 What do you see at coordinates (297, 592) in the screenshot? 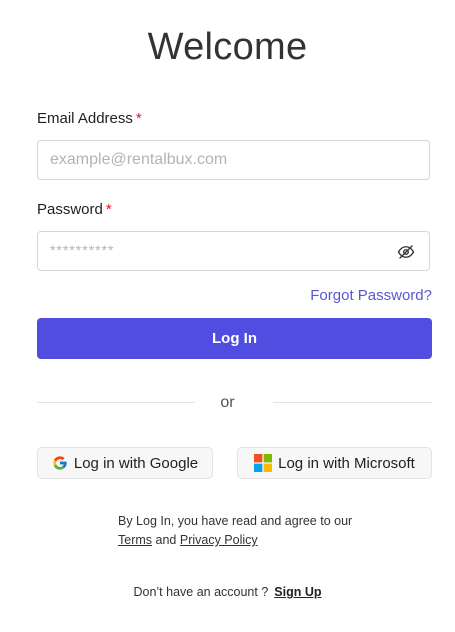
I see `sign-up-link: Sign Up` at bounding box center [297, 592].